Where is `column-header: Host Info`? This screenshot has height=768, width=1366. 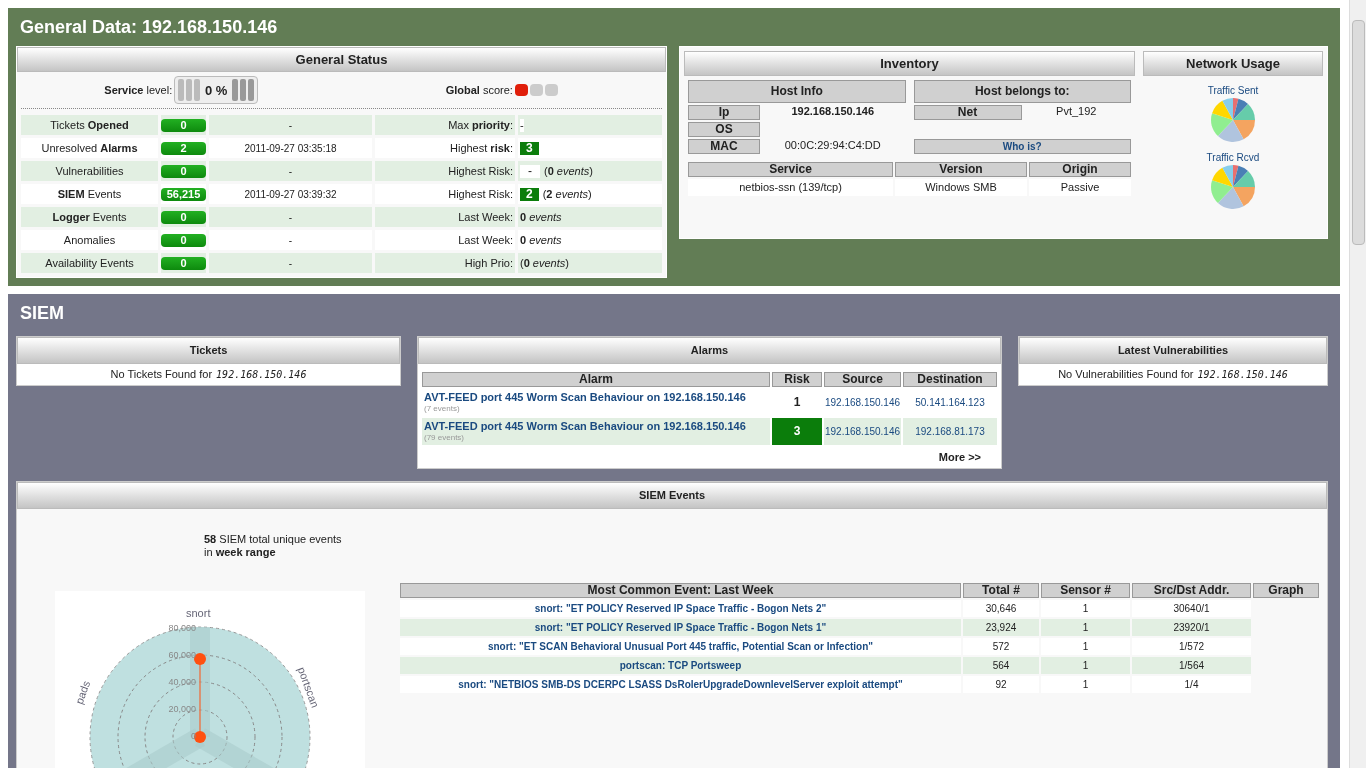 column-header: Host Info is located at coordinates (797, 91).